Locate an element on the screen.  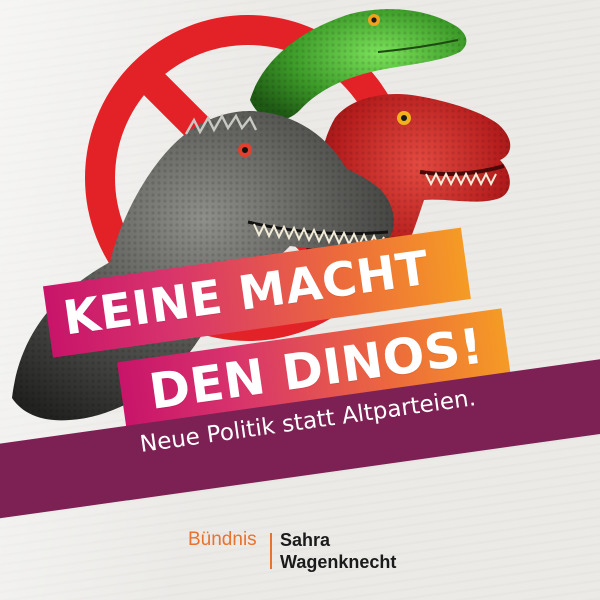
party-logo: Bündnis Sahra Wagenknecht is located at coordinates (318, 554).